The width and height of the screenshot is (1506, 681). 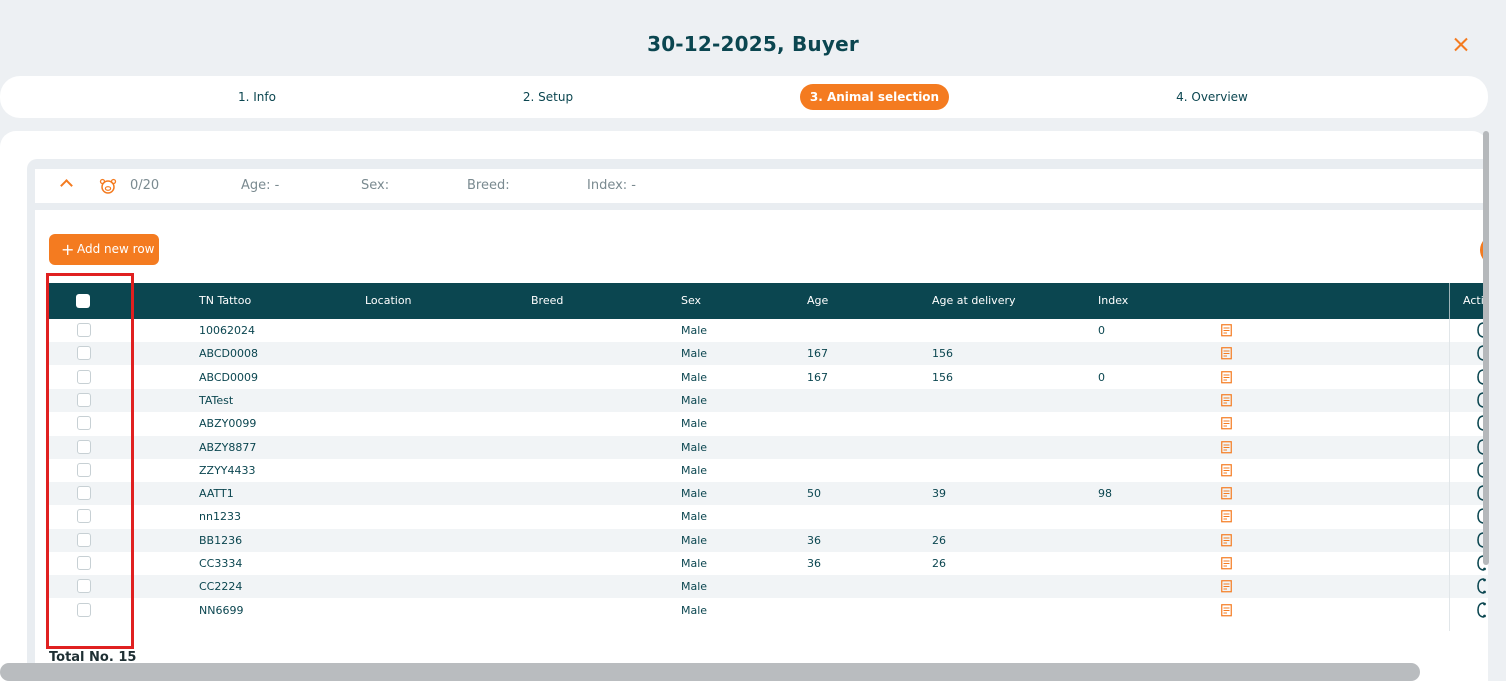 What do you see at coordinates (817, 354) in the screenshot?
I see `cell-age: 167` at bounding box center [817, 354].